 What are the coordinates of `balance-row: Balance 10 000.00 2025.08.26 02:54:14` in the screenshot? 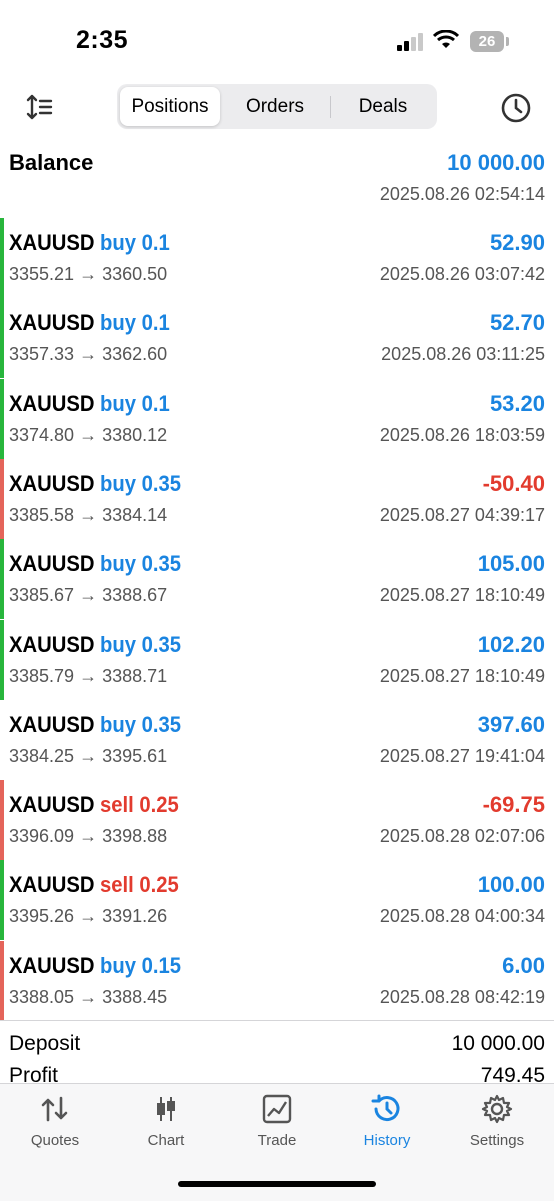 It's located at (277, 180).